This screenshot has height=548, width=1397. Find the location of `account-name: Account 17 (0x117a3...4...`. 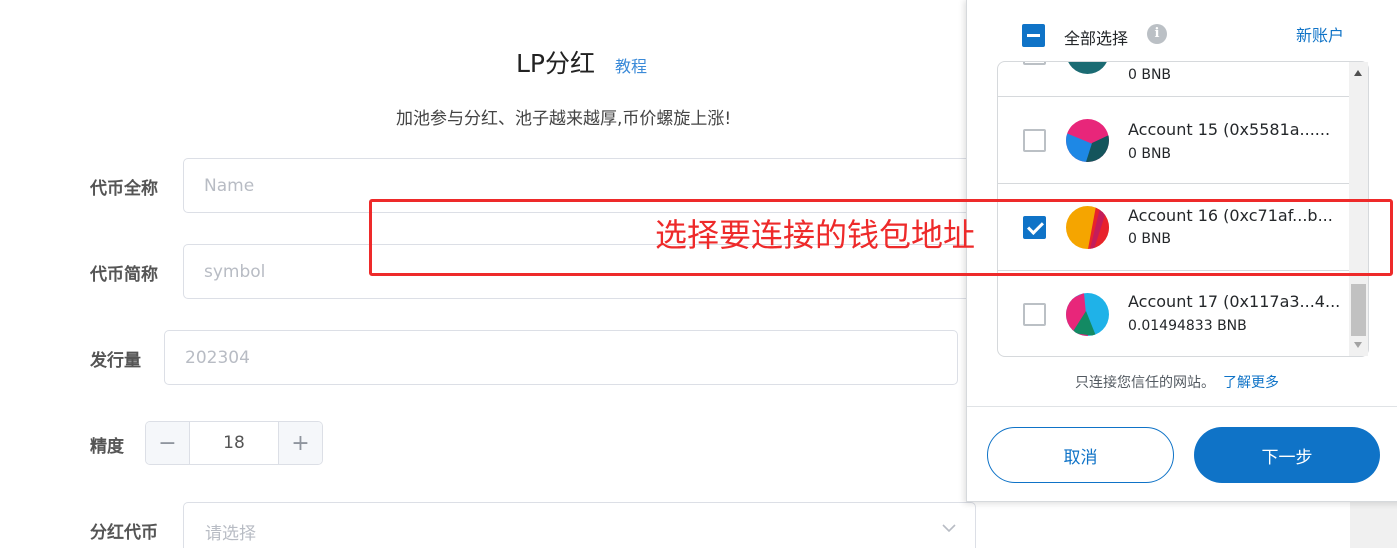

account-name: Account 17 (0x117a3...4... is located at coordinates (1234, 301).